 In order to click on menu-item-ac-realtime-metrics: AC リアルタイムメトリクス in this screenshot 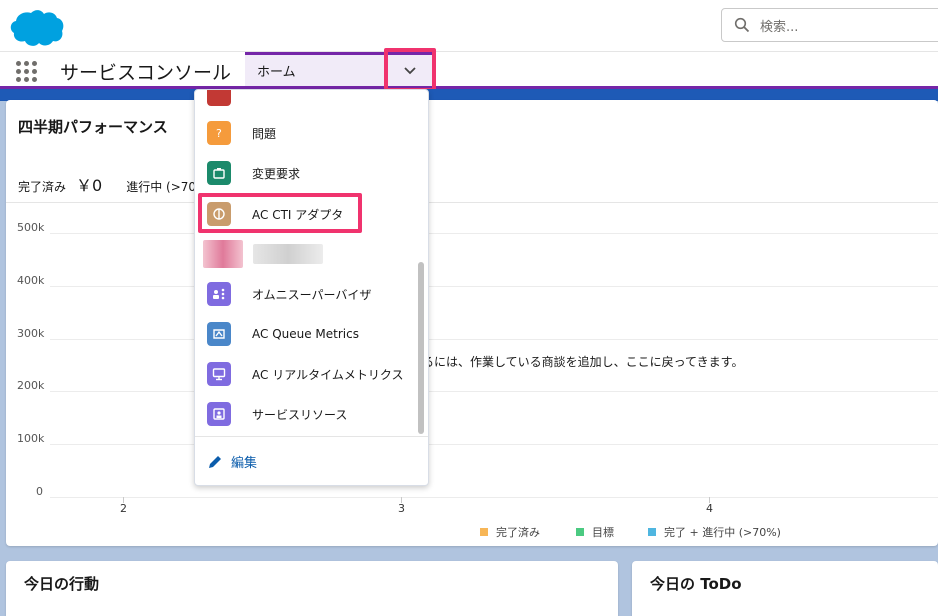, I will do `click(305, 374)`.